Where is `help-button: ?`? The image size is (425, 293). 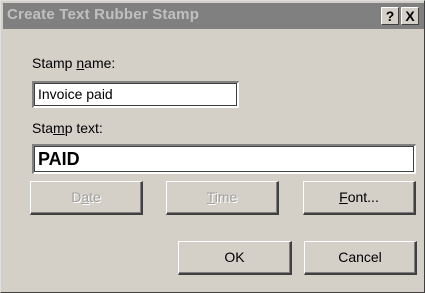 help-button: ? is located at coordinates (390, 16).